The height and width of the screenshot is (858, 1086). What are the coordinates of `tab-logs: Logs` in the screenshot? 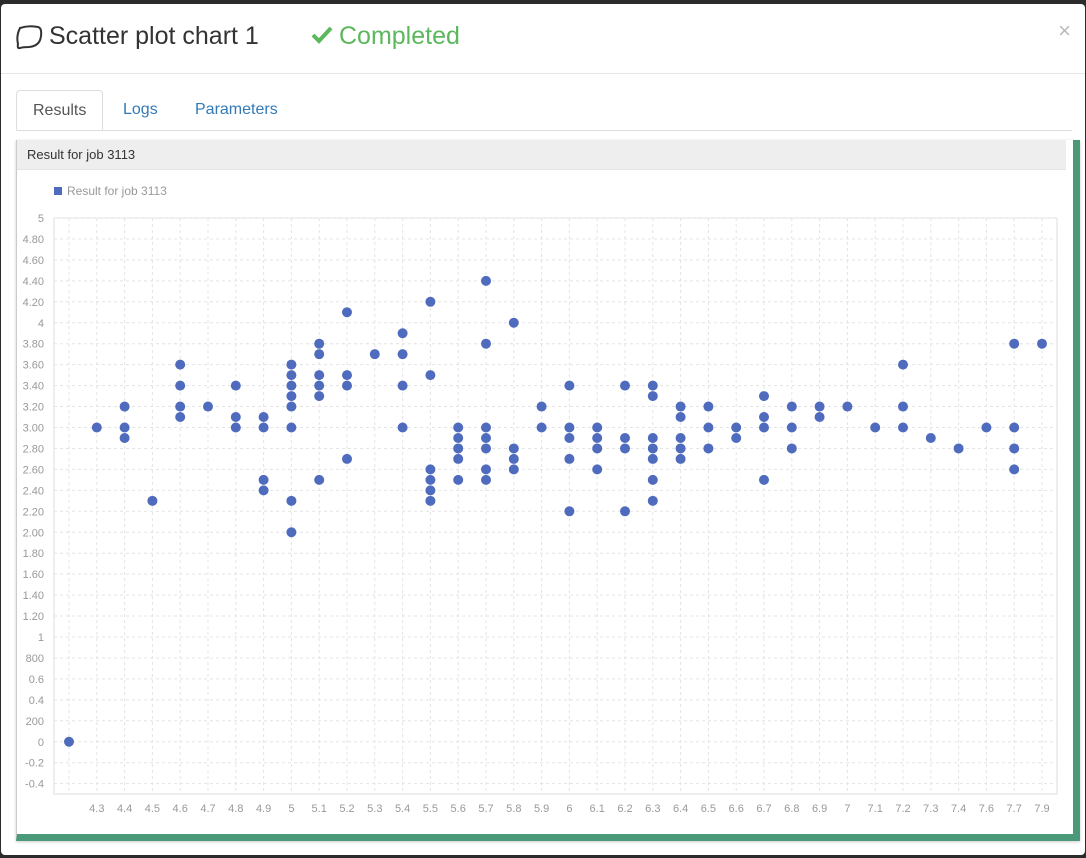 It's located at (140, 110).